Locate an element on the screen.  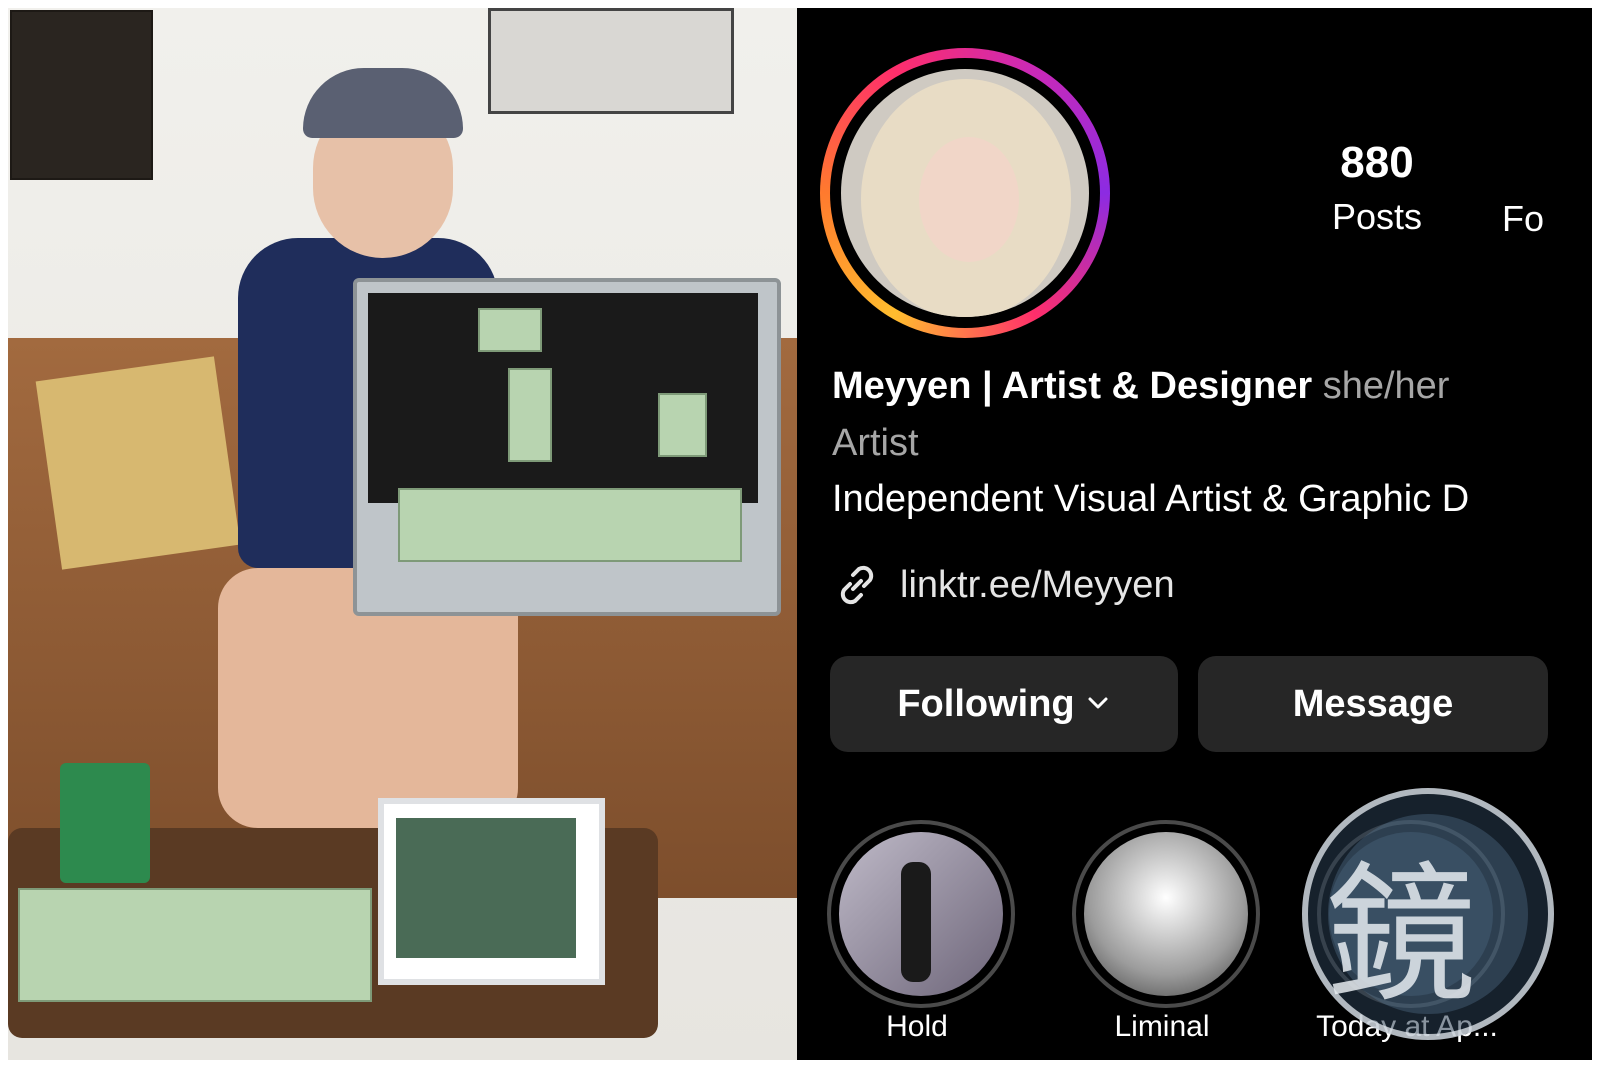
profile-name: Meyyen | Artist & Designer is located at coordinates (1072, 386).